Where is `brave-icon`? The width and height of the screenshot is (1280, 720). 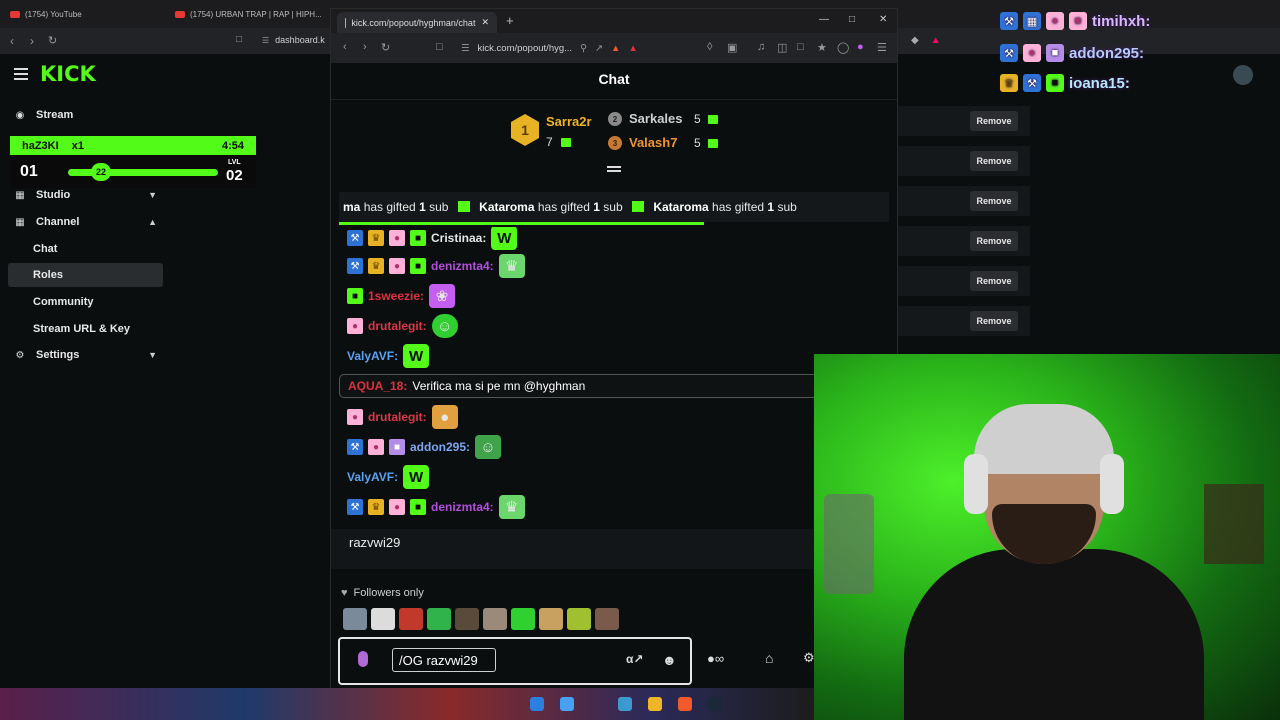 brave-icon is located at coordinates (685, 704).